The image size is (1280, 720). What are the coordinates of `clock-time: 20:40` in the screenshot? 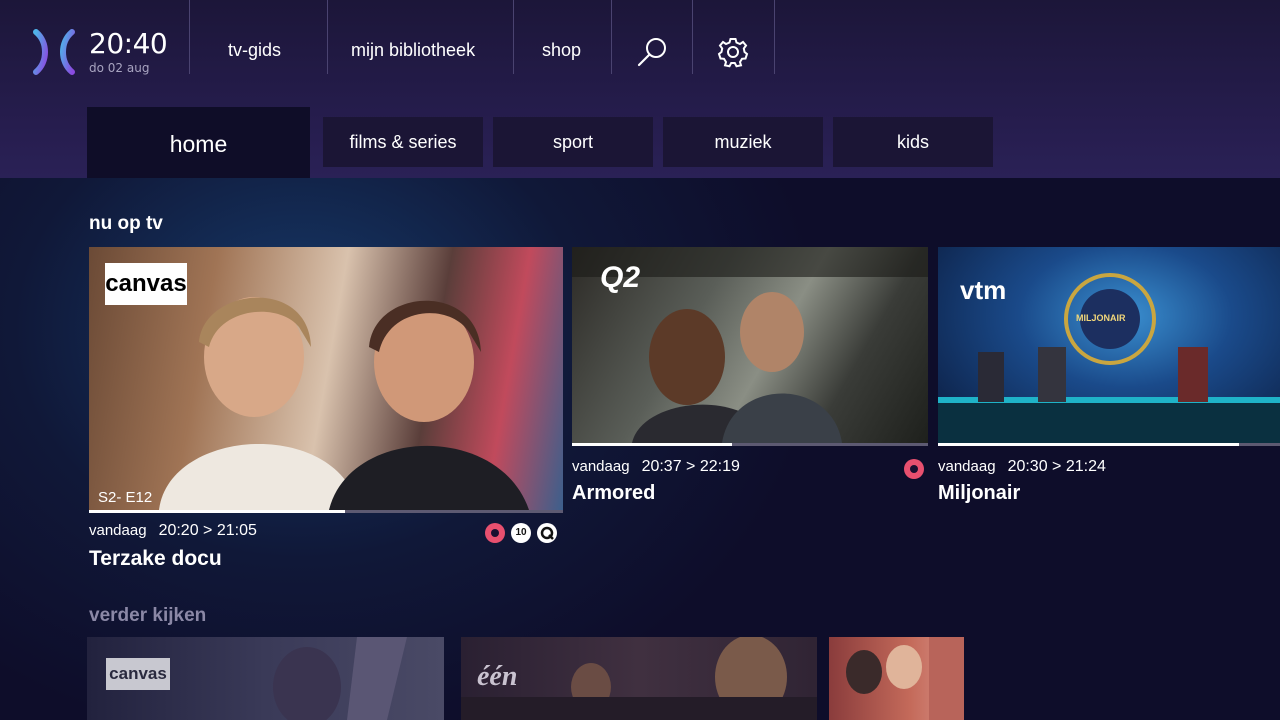 It's located at (128, 43).